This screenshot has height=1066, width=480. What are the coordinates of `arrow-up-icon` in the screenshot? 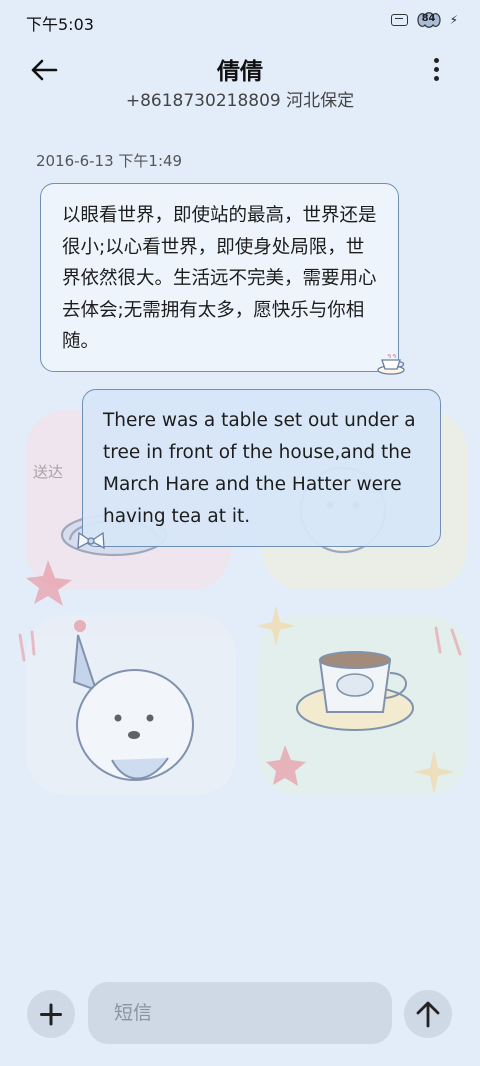 It's located at (428, 1014).